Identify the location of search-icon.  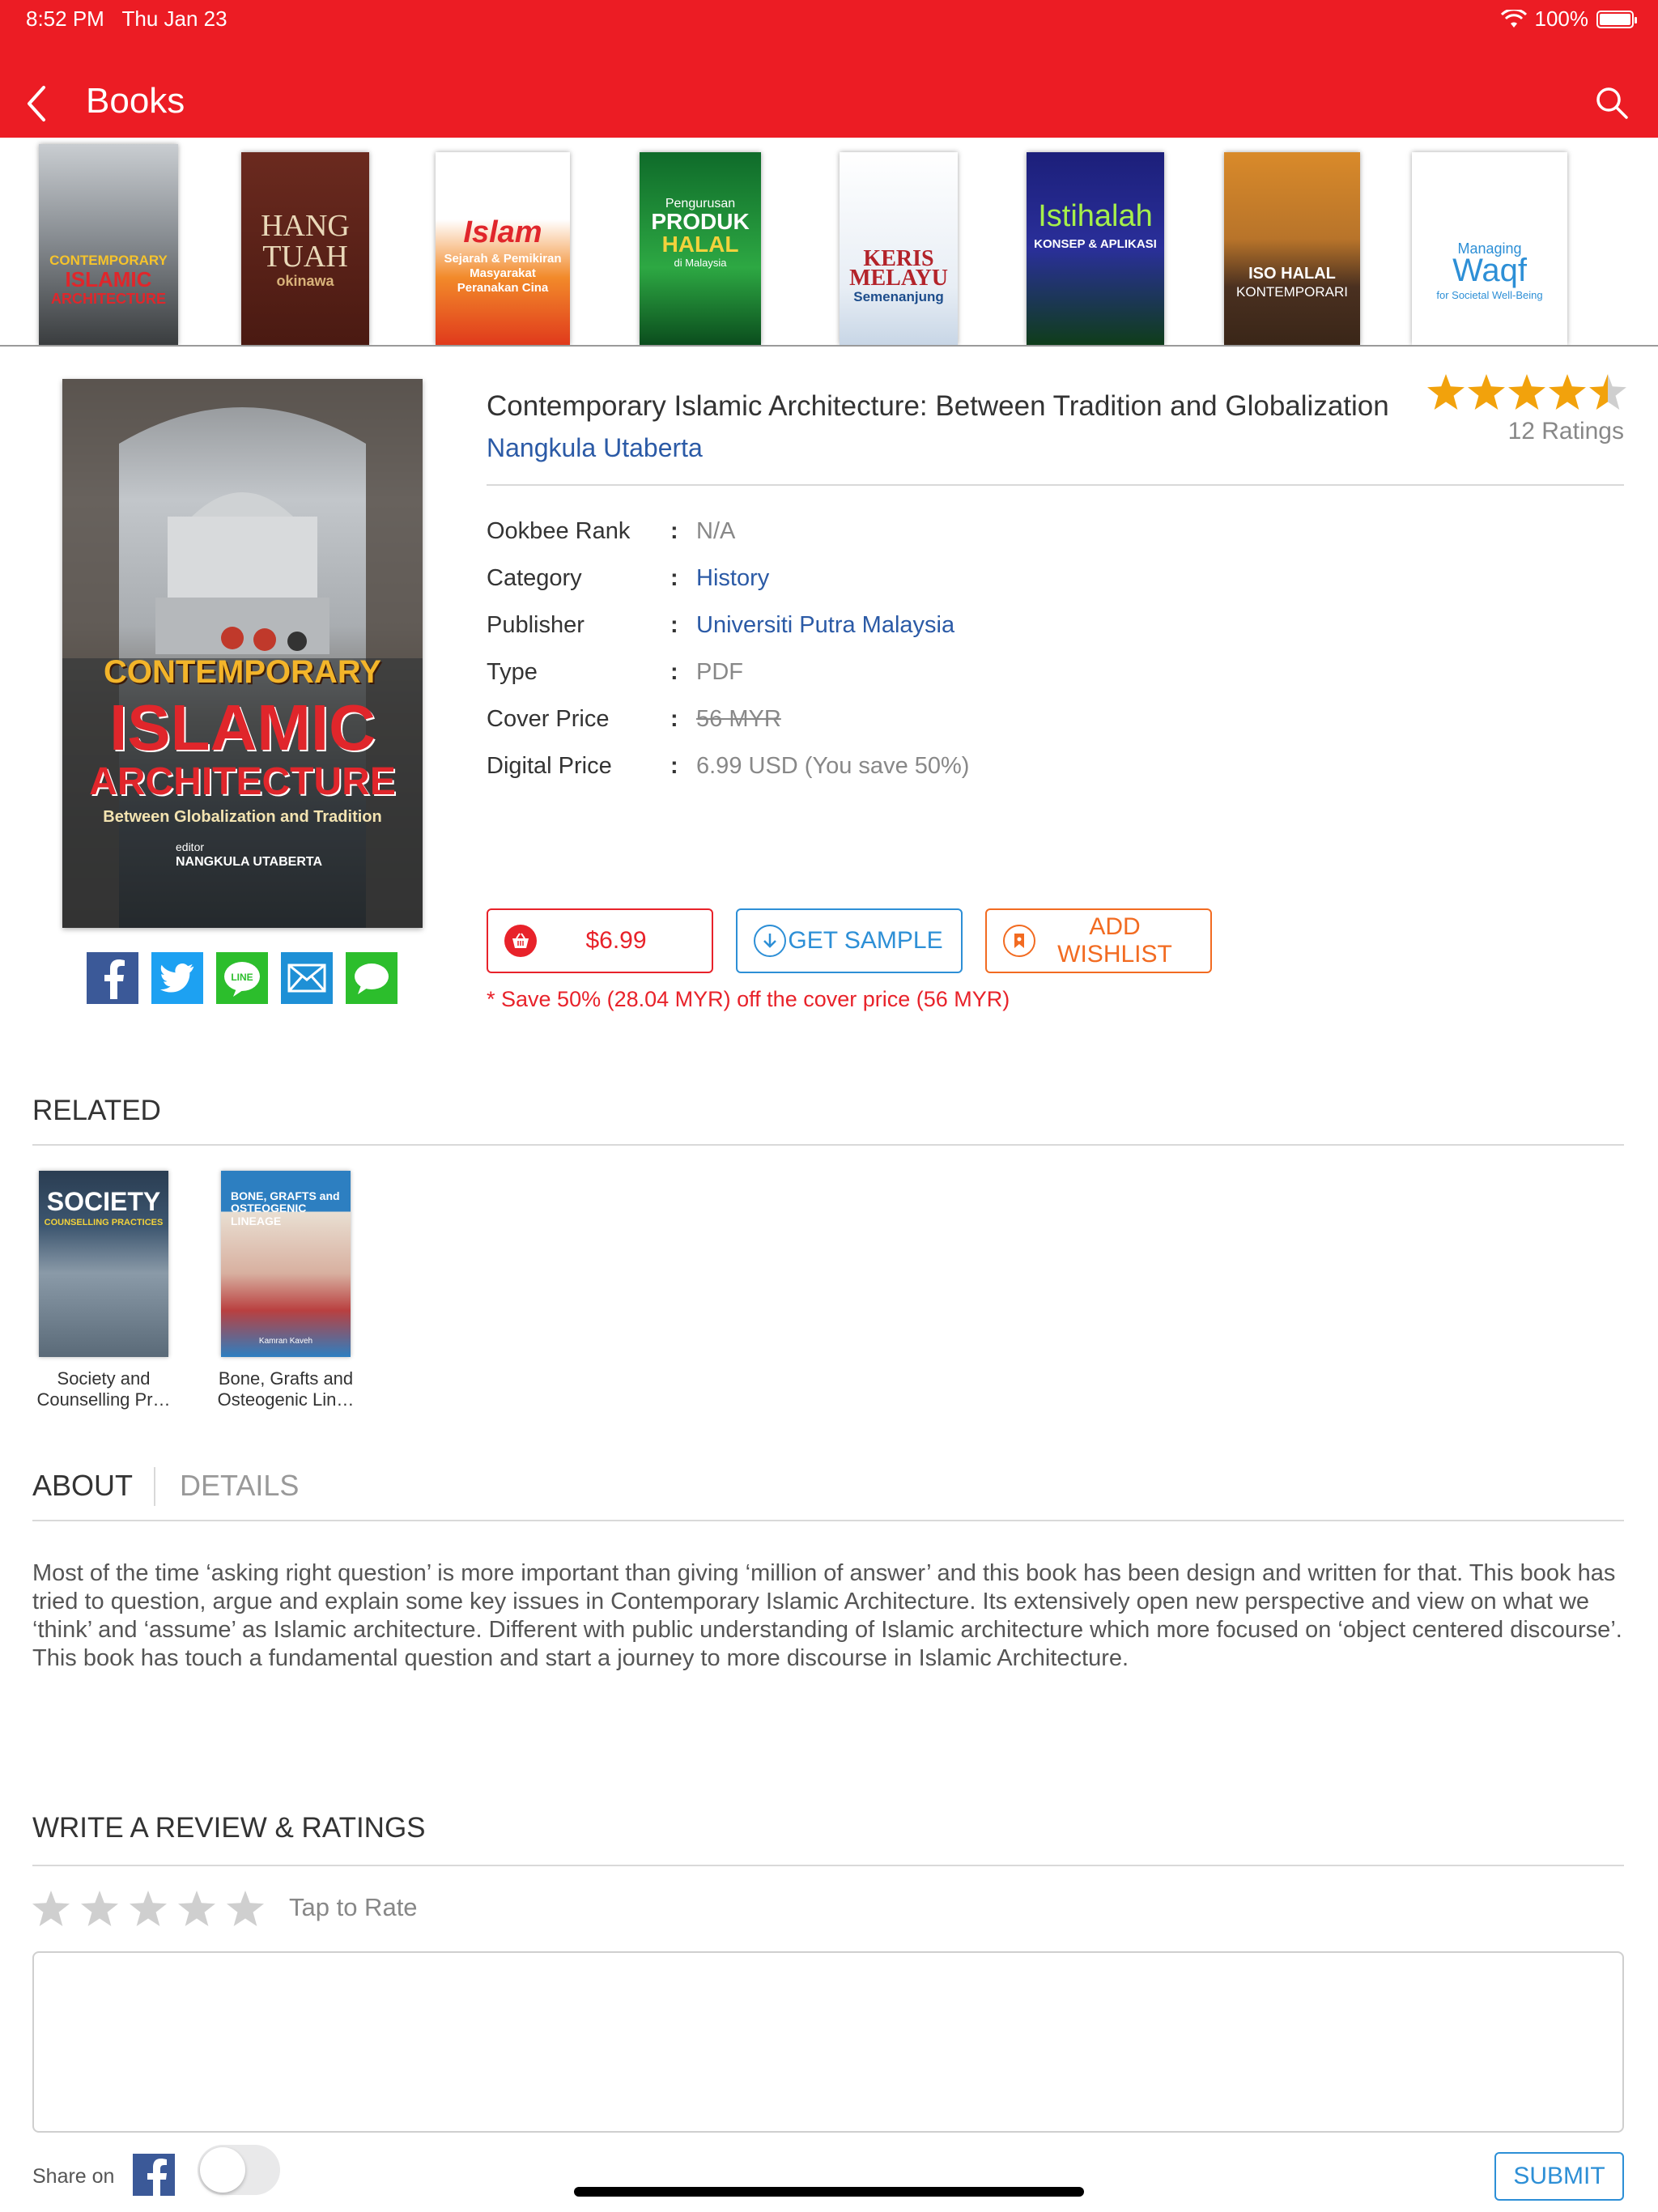
(1612, 103).